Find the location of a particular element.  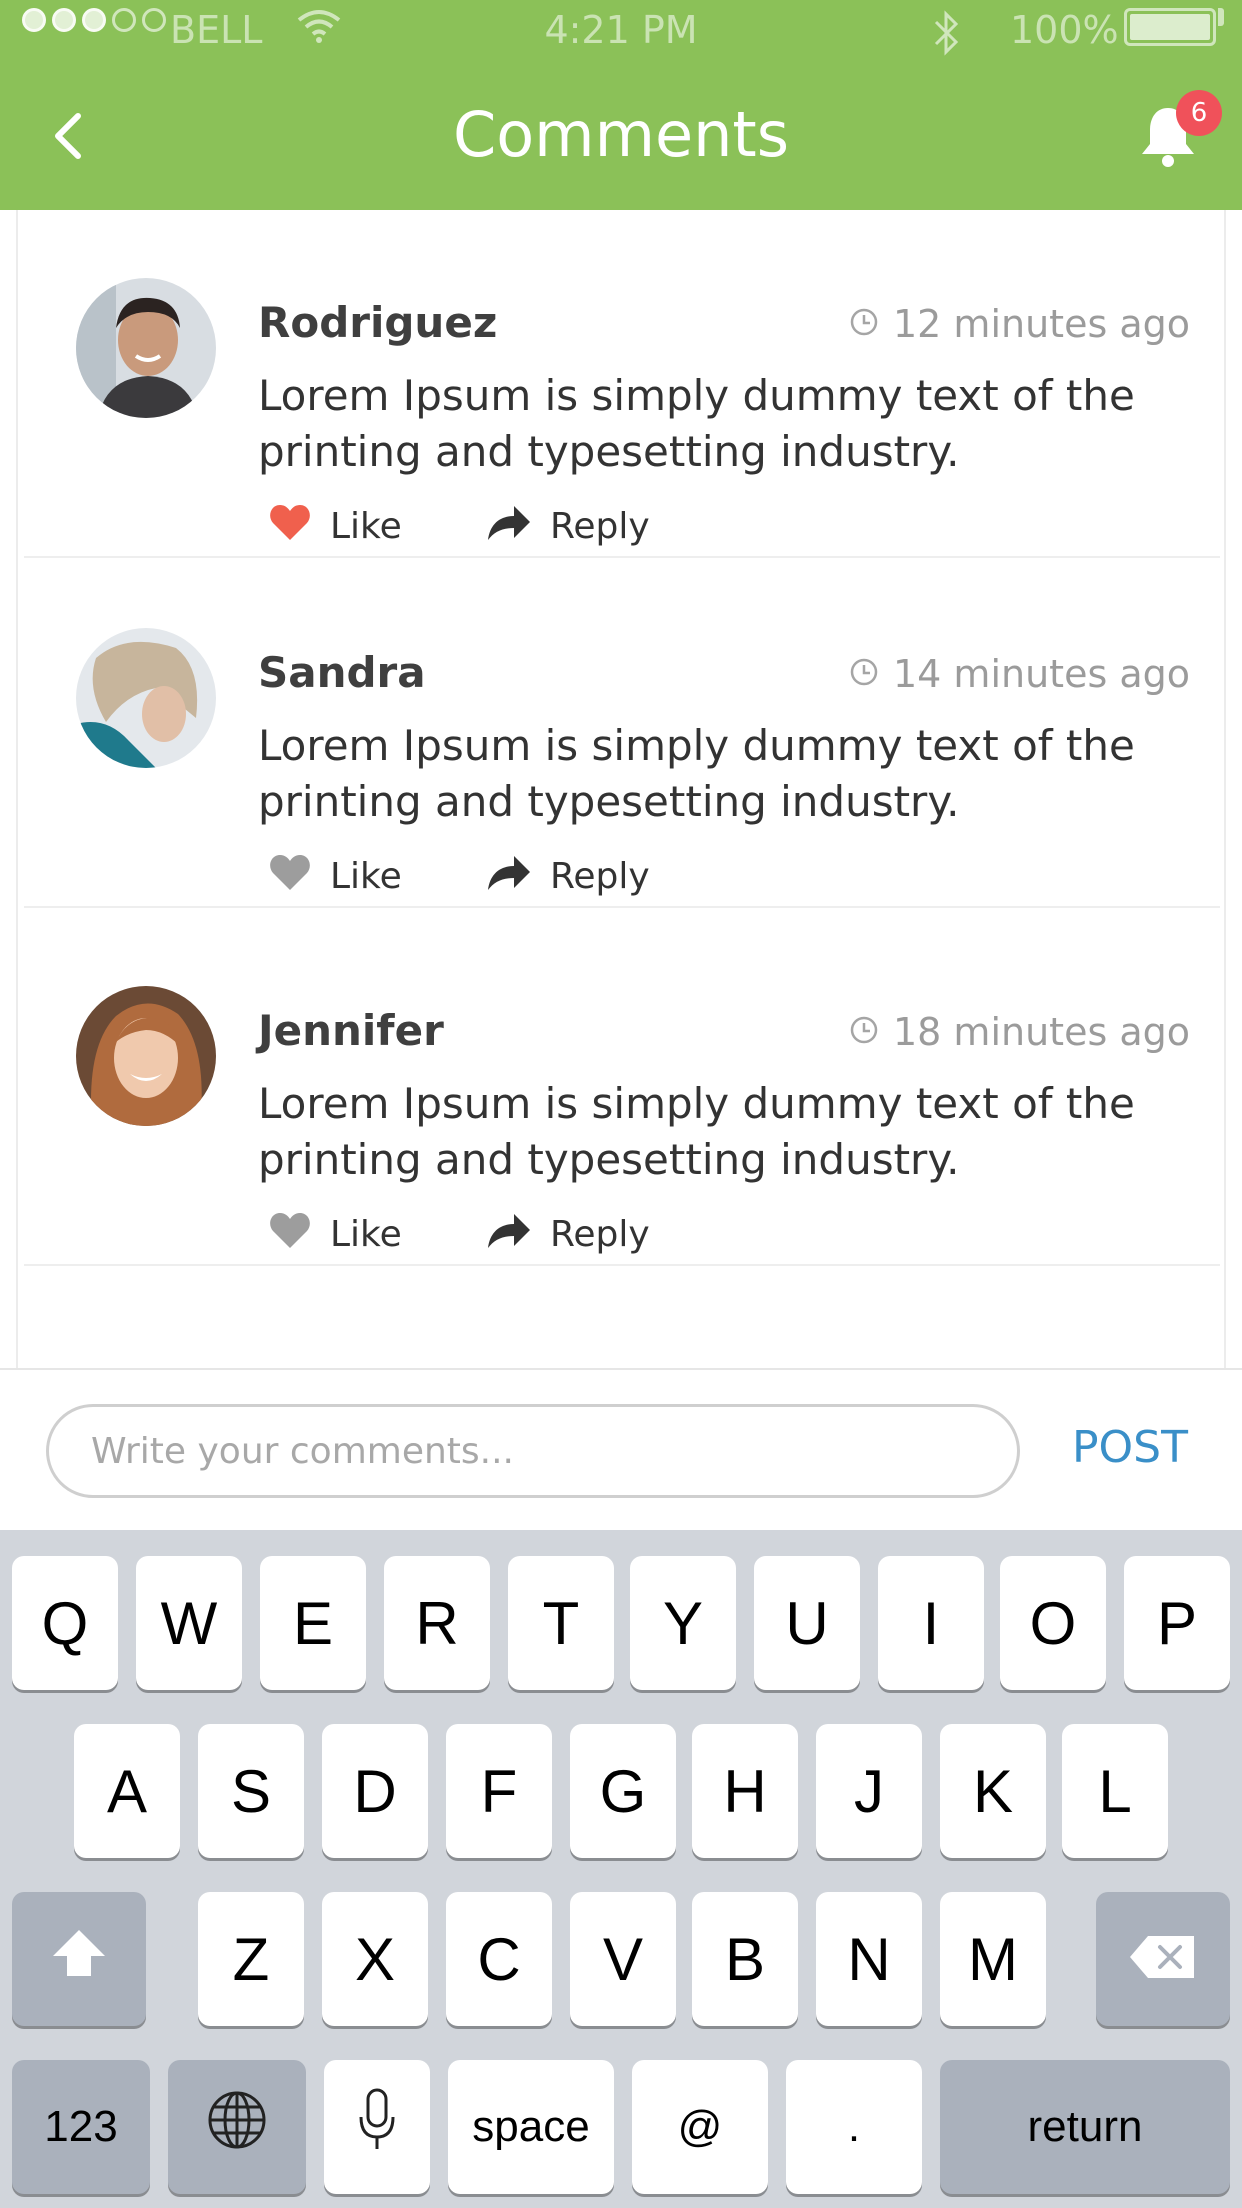

key-z: Z is located at coordinates (251, 1959).